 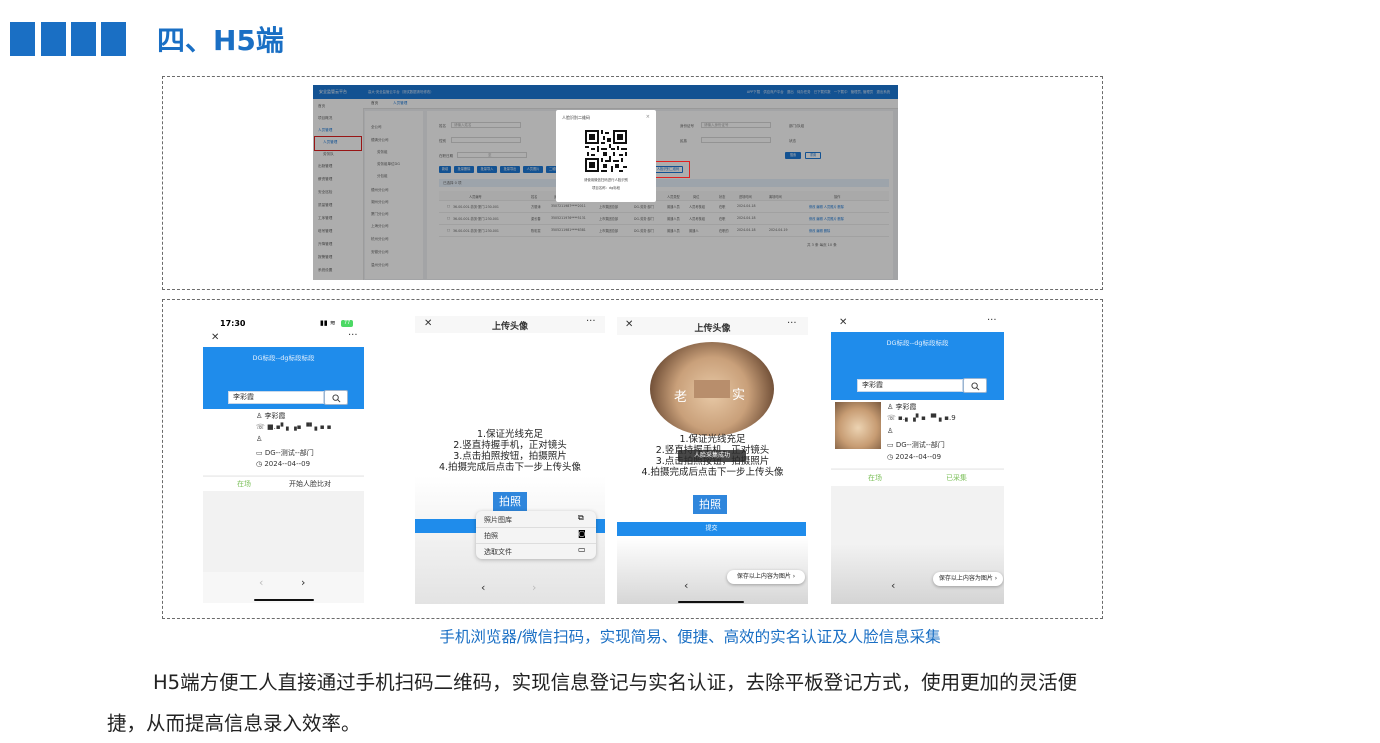 What do you see at coordinates (681, 397) in the screenshot?
I see `photo-text: 老` at bounding box center [681, 397].